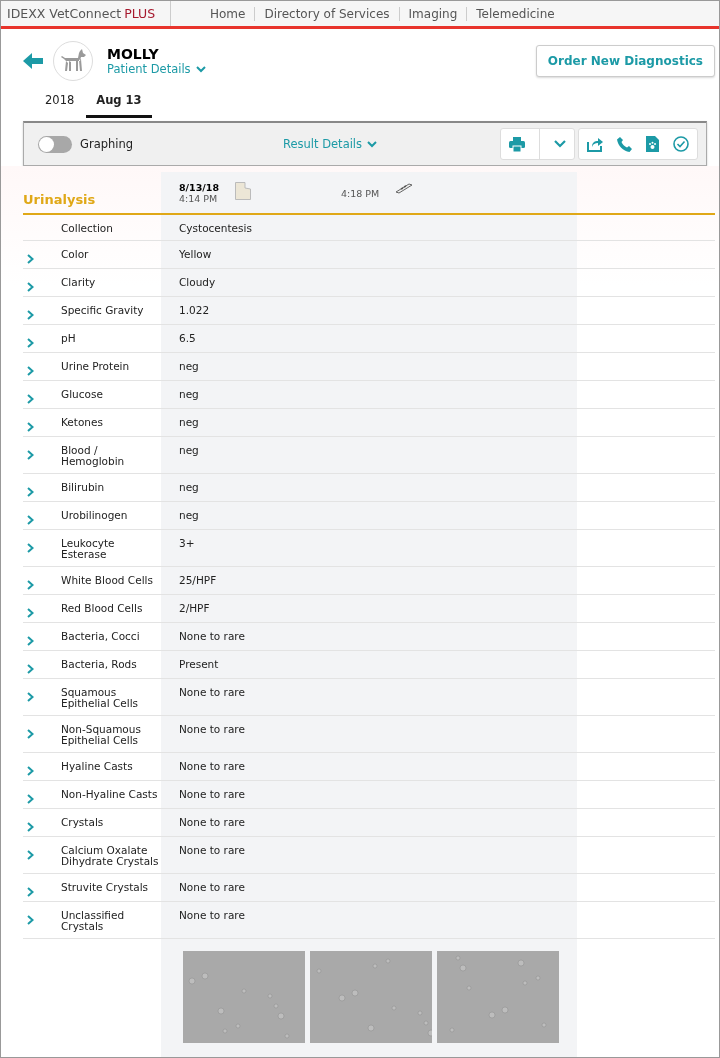 The image size is (720, 1058). What do you see at coordinates (243, 191) in the screenshot?
I see `document-icon` at bounding box center [243, 191].